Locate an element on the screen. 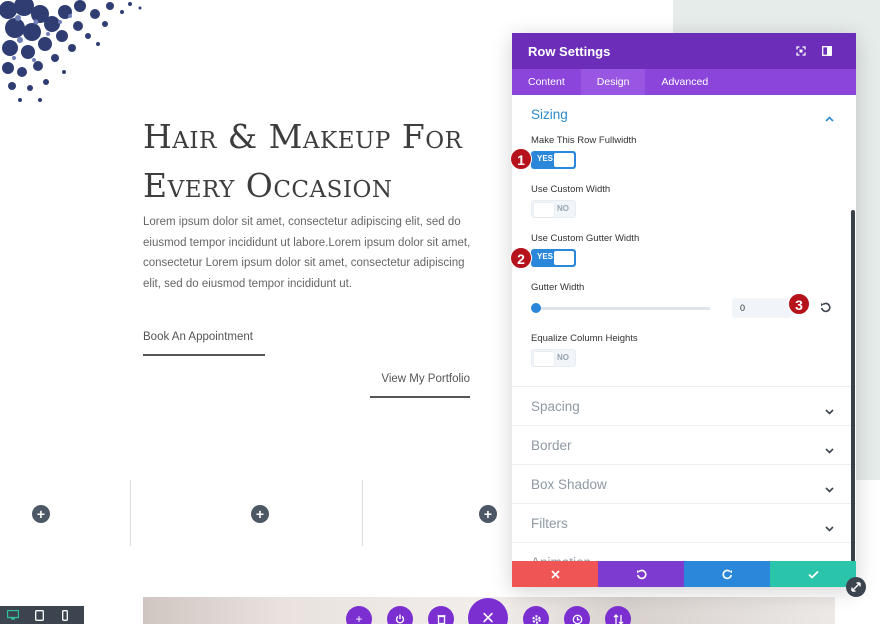 This screenshot has width=880, height=624. desktop-icon is located at coordinates (13, 615).